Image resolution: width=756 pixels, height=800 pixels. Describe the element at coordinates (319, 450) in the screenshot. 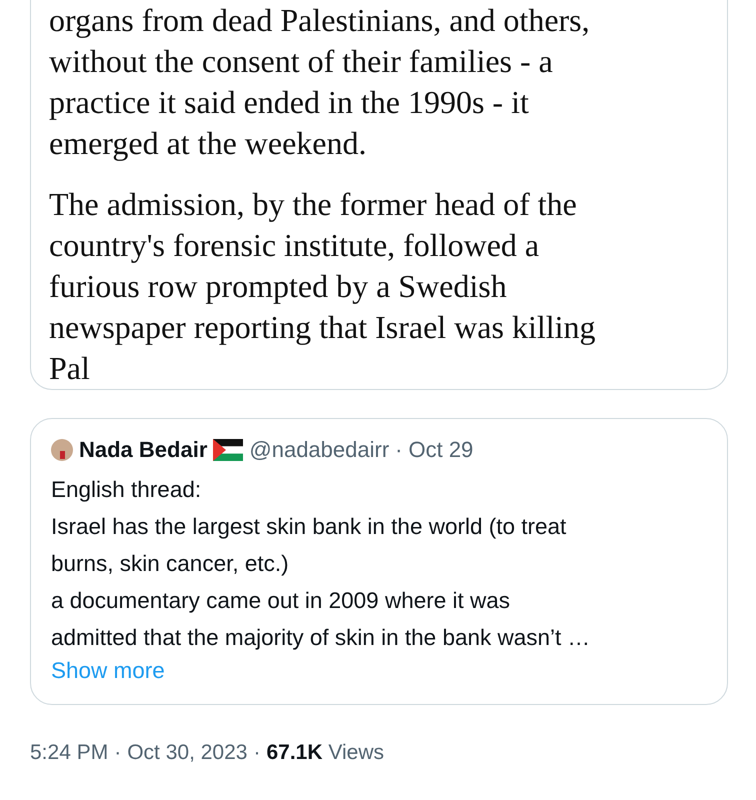

I see `author-handle: @nadabedairr` at that location.